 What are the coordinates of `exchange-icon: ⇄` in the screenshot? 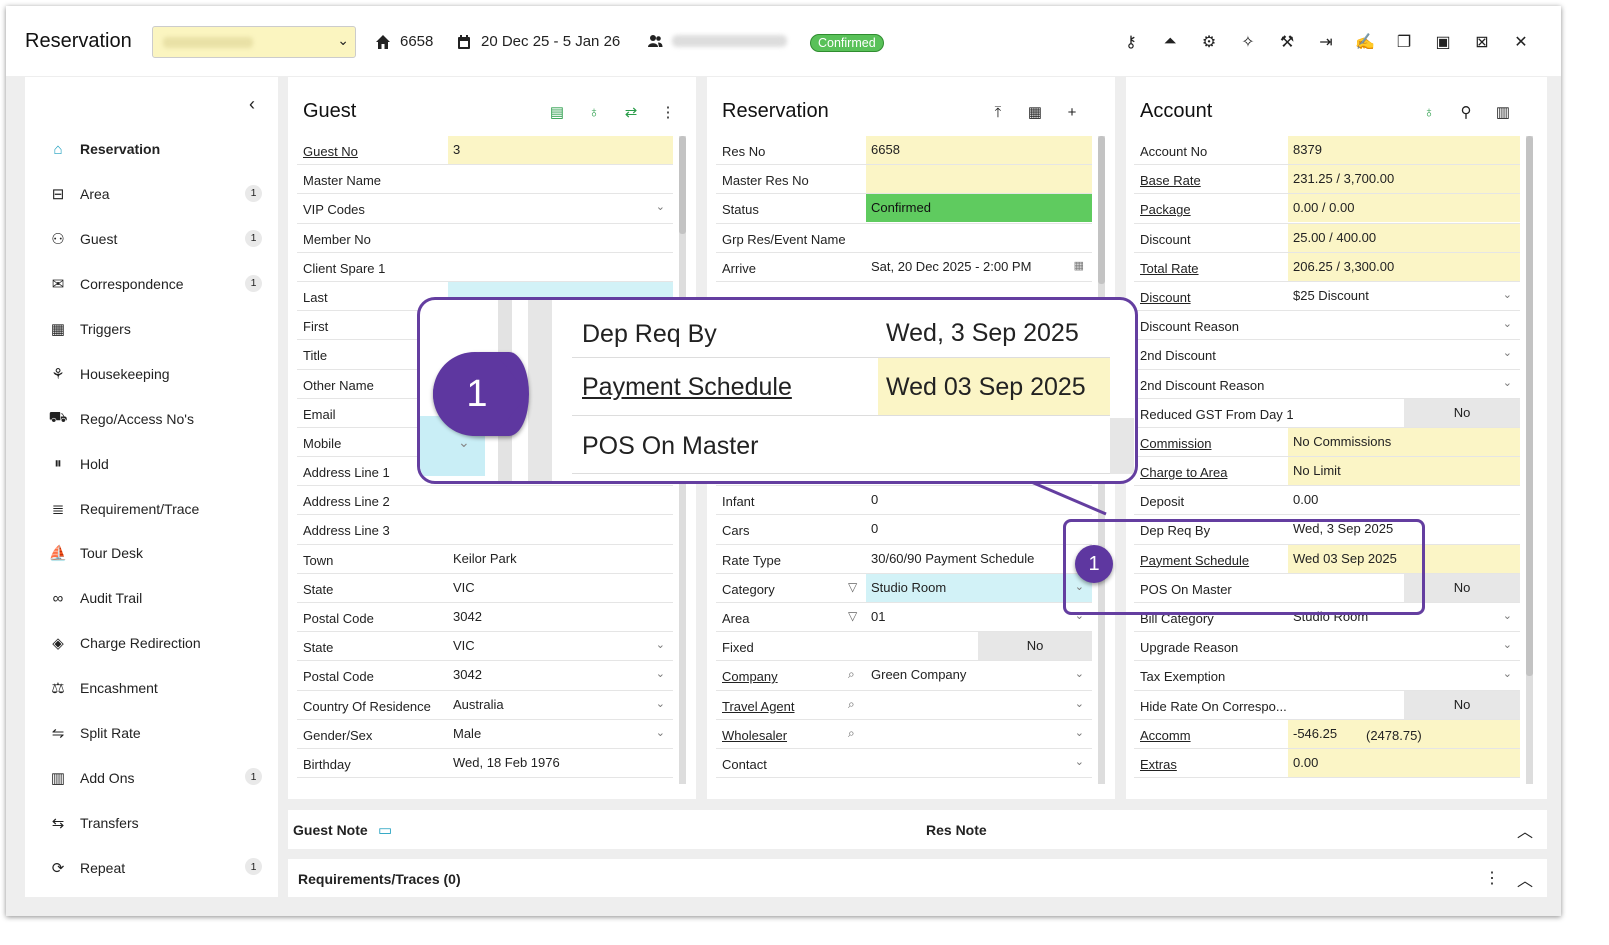 It's located at (631, 112).